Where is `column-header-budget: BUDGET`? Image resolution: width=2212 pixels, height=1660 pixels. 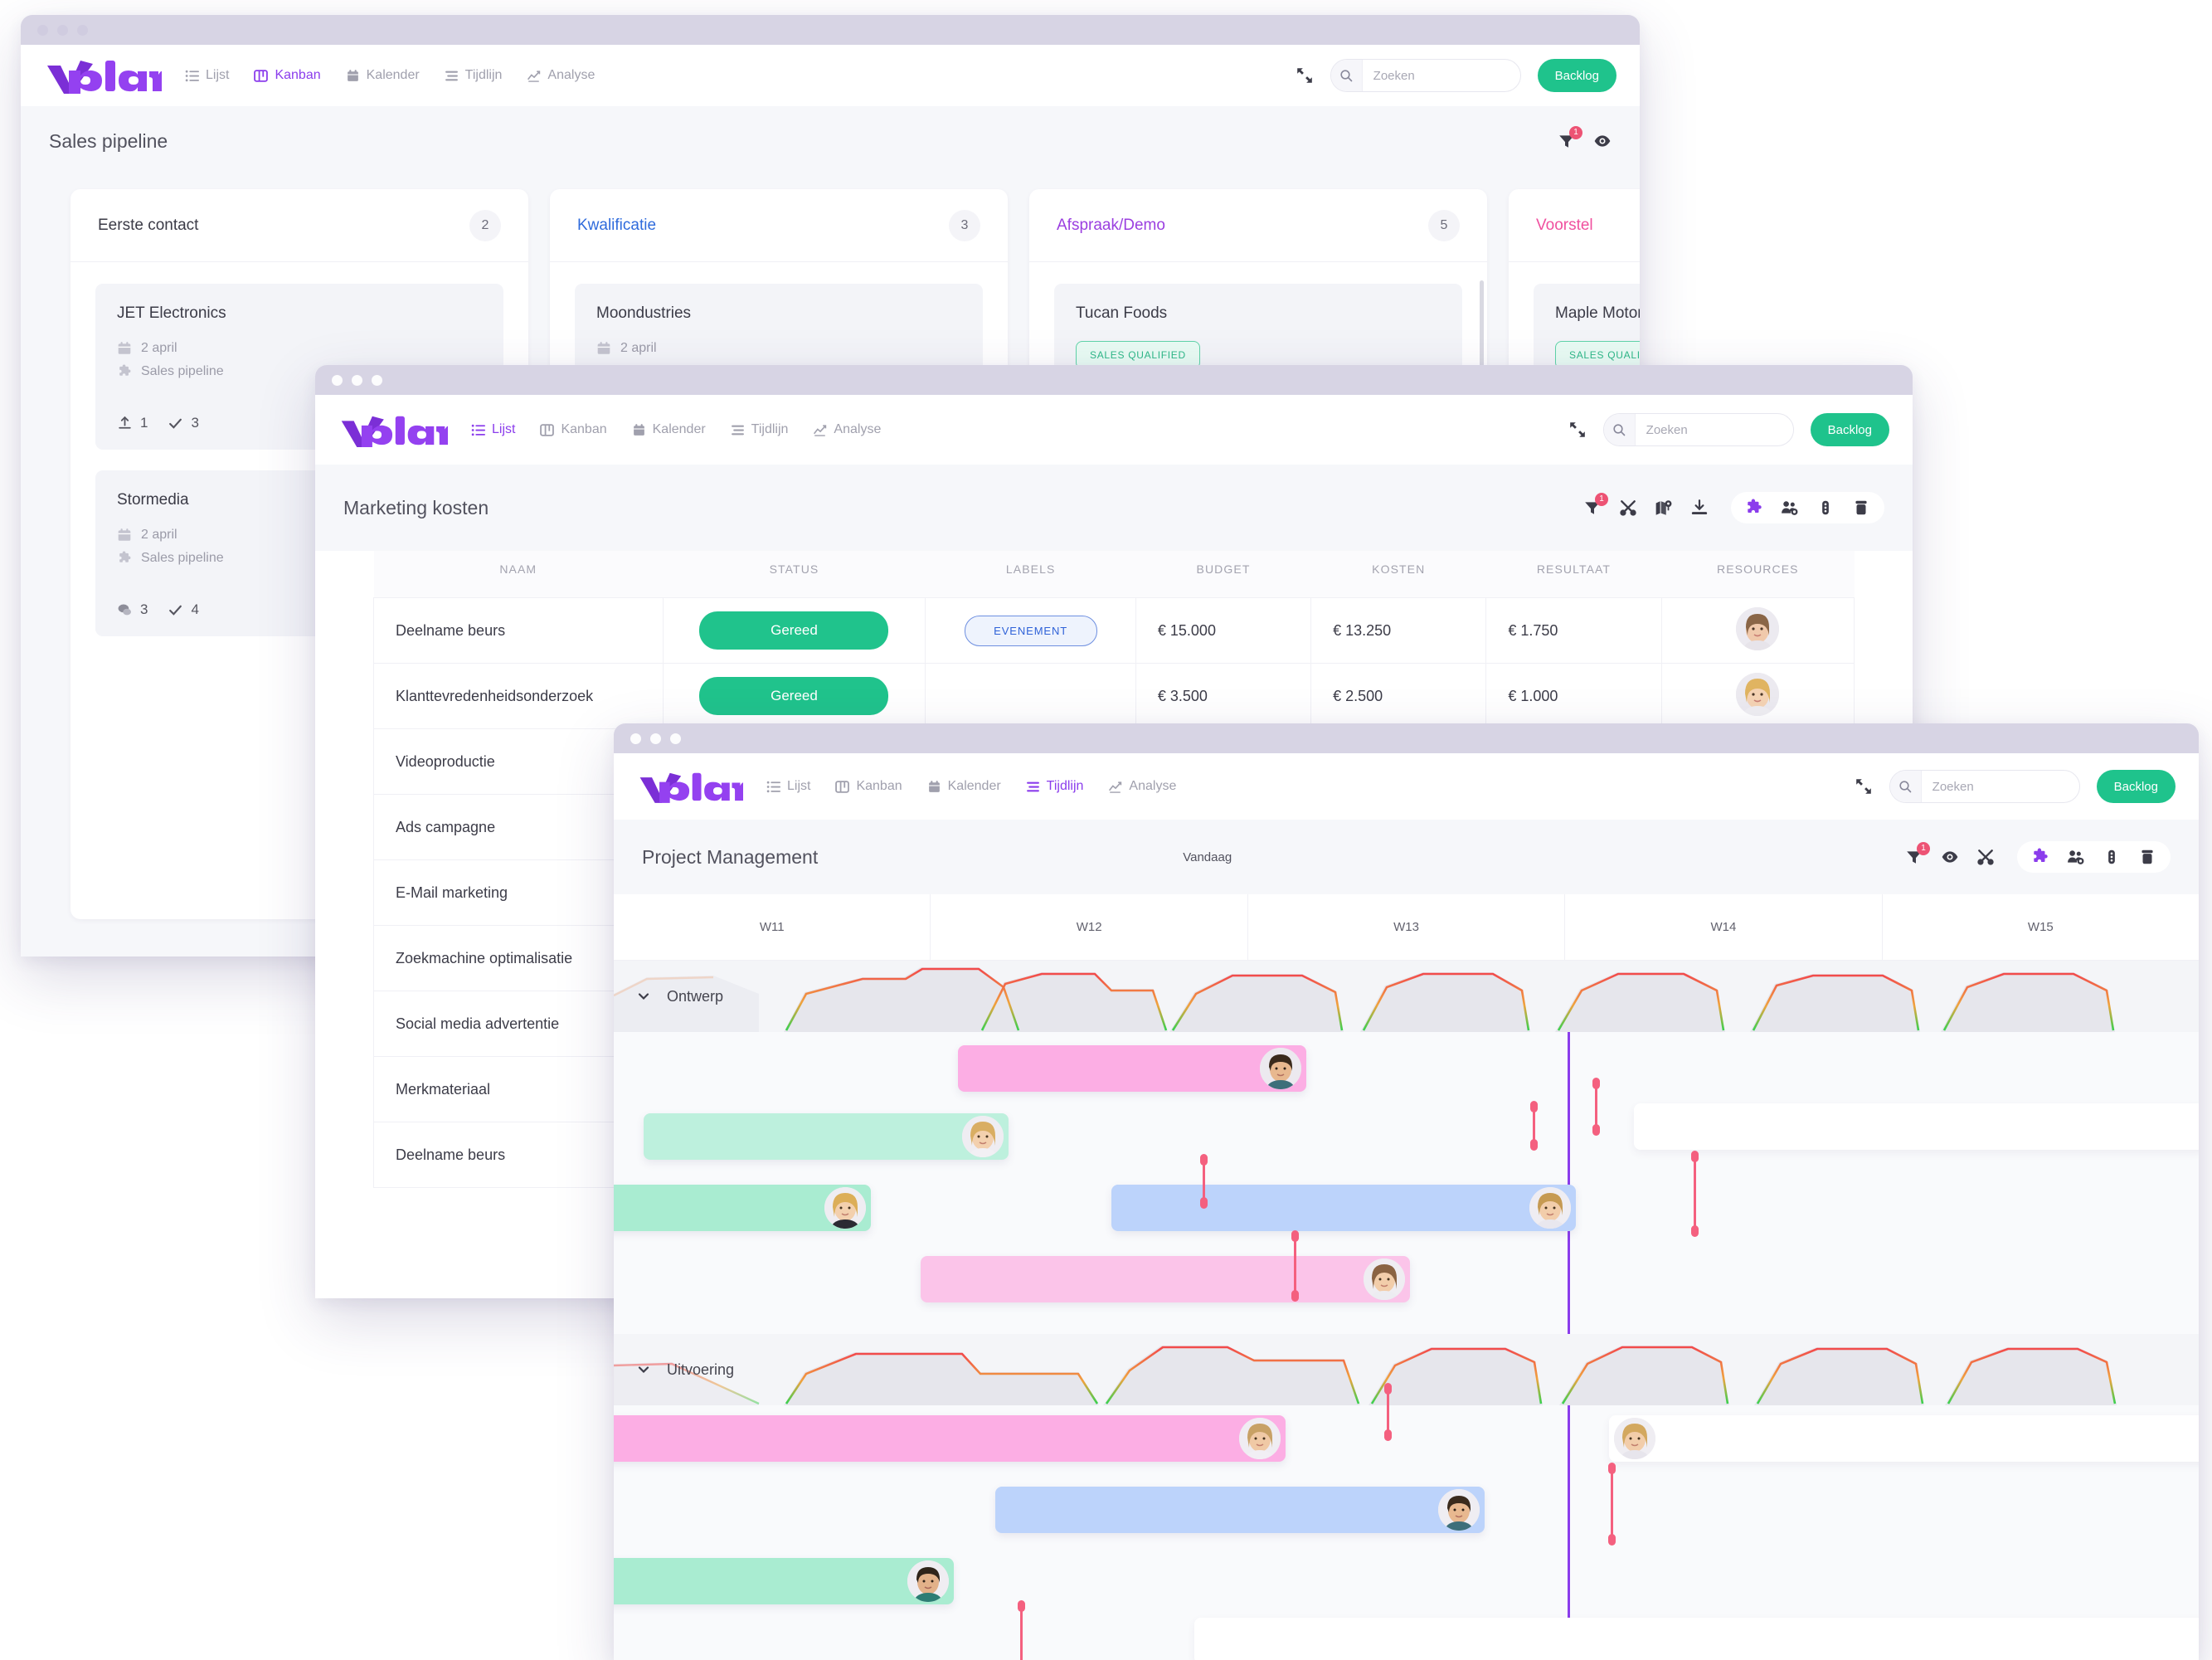
column-header-budget: BUDGET is located at coordinates (1223, 574).